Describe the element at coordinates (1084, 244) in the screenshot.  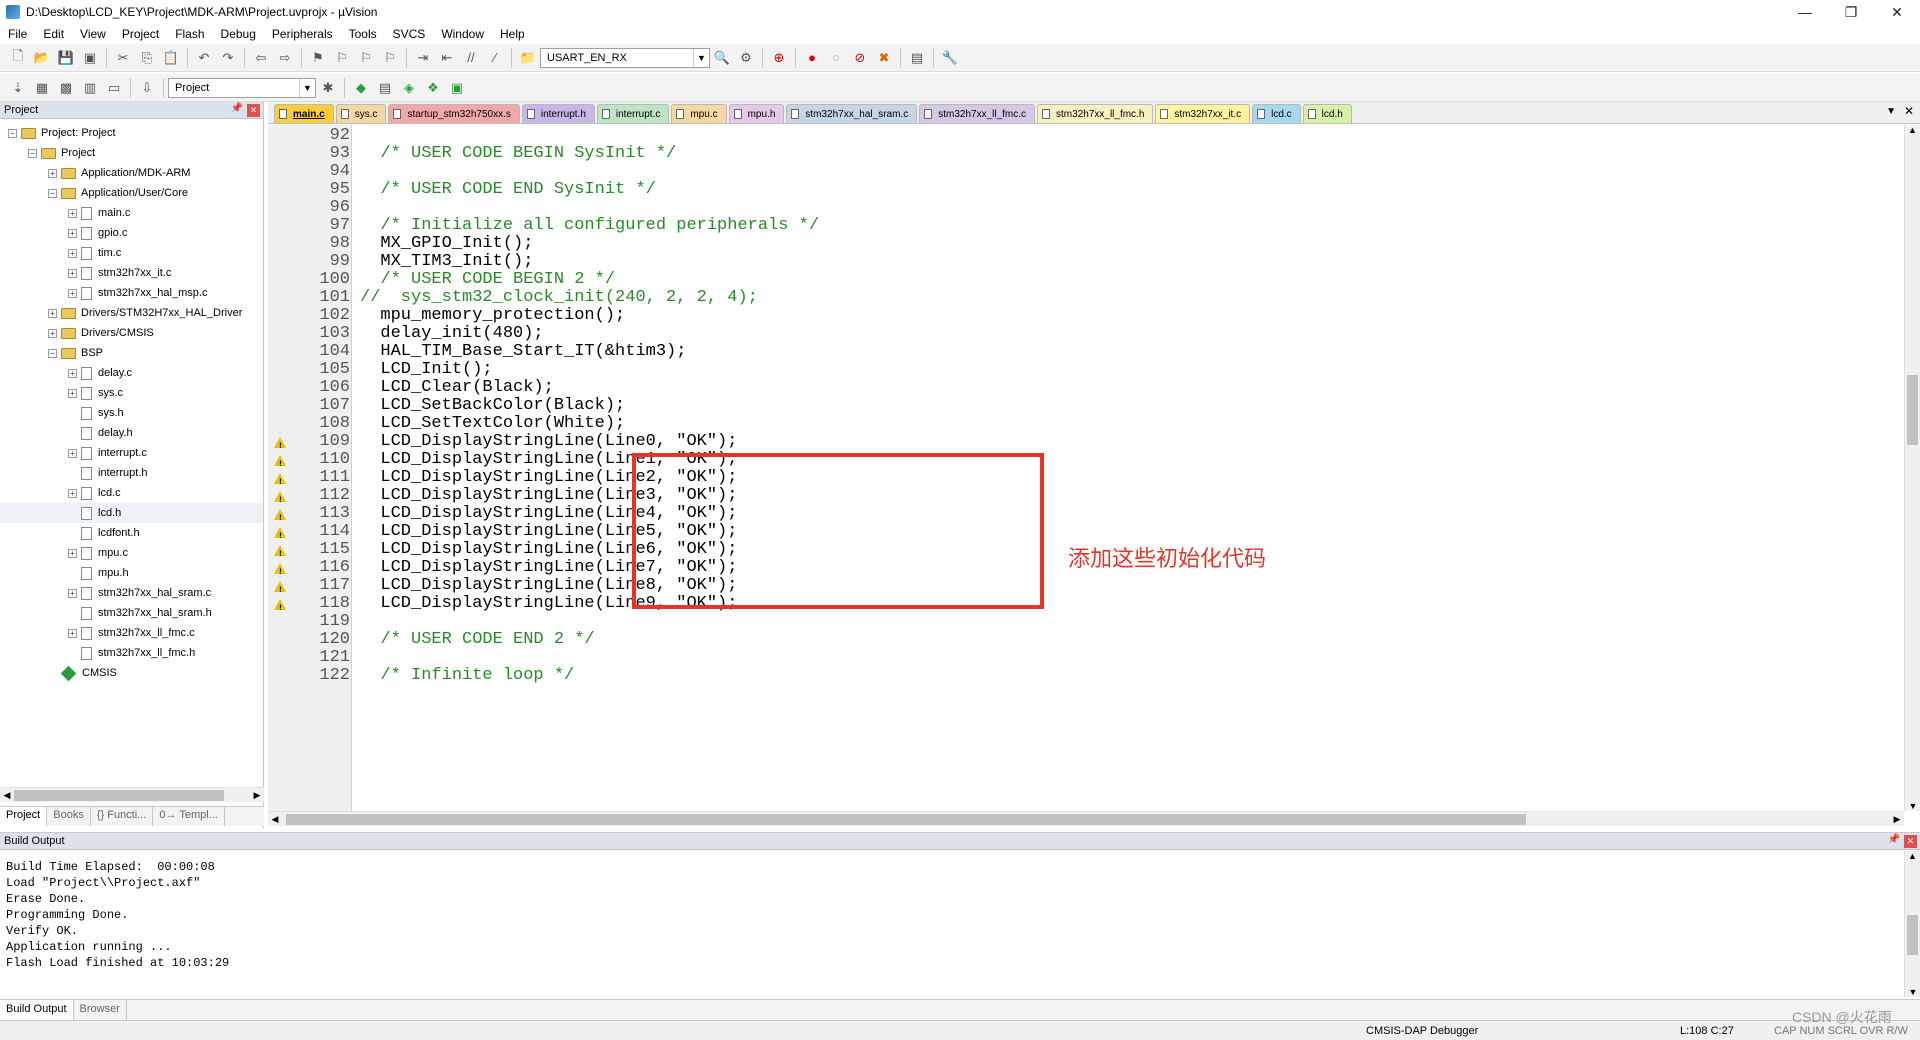
I see `code-line: 98 MX_GPIO_Init();` at that location.